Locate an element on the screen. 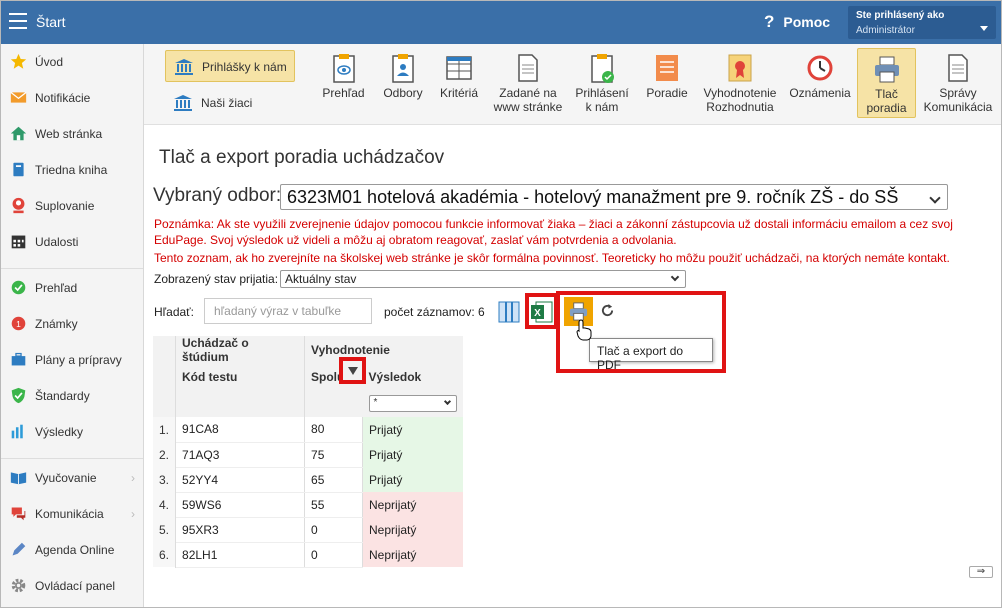  tool-zadane: Zadané na www stránke is located at coordinates (528, 83).